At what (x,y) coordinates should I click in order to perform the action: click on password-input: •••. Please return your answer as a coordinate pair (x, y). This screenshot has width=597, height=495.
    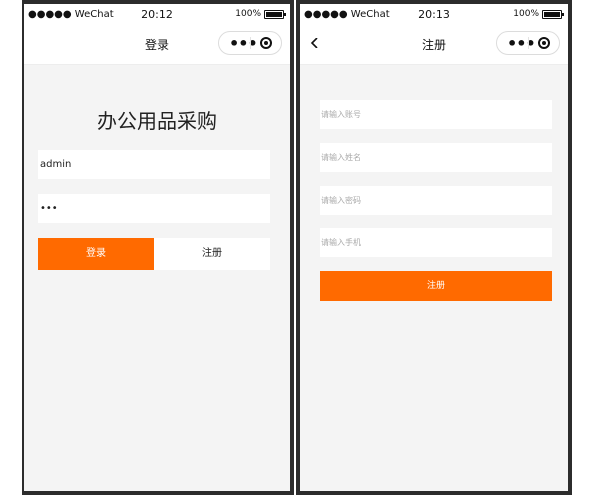
    Looking at the image, I should click on (154, 208).